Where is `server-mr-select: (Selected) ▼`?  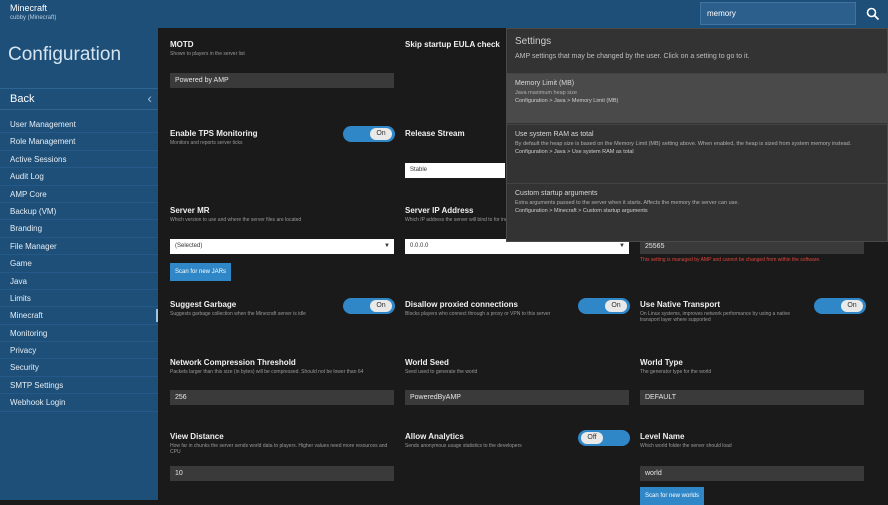 server-mr-select: (Selected) ▼ is located at coordinates (282, 246).